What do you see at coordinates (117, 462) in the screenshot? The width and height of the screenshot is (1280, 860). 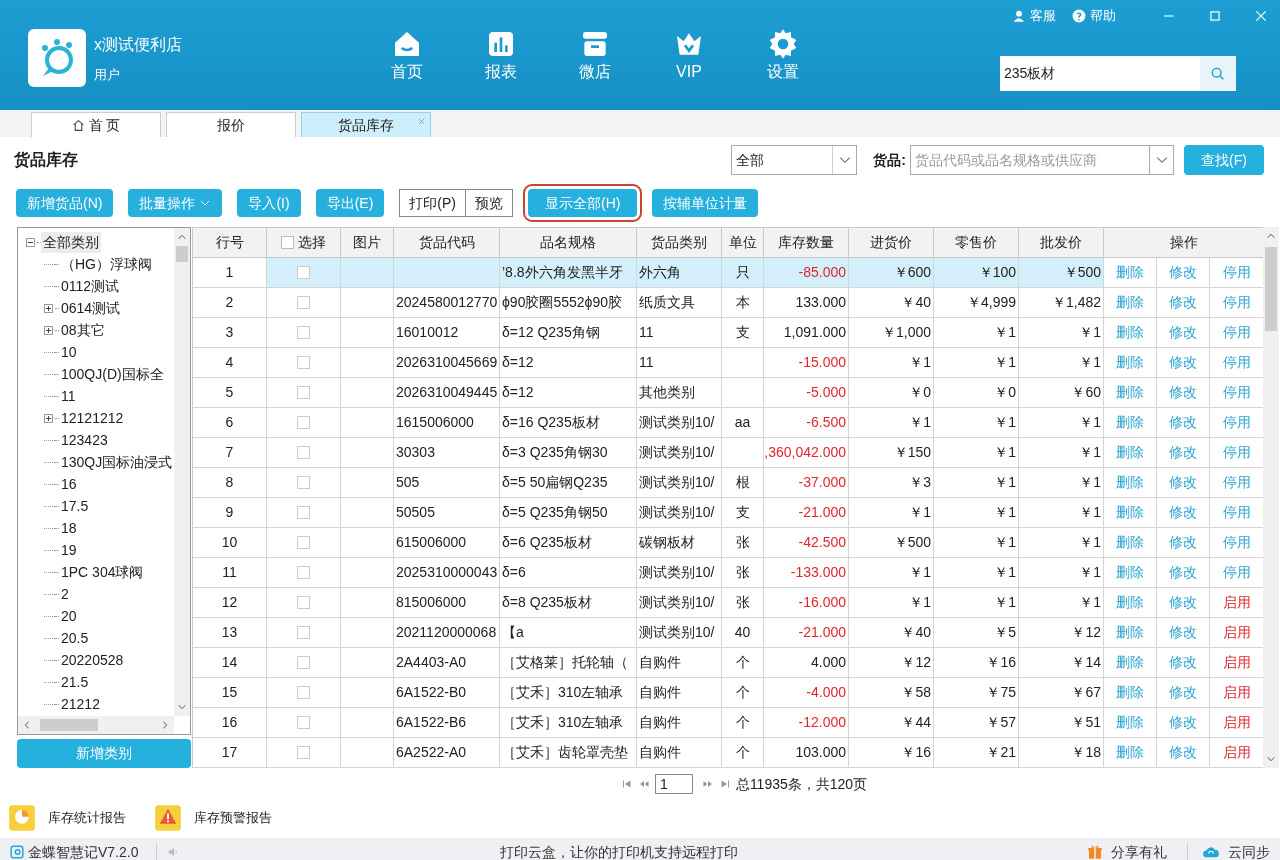 I see `tree-item: 130QJ国标油浸式` at bounding box center [117, 462].